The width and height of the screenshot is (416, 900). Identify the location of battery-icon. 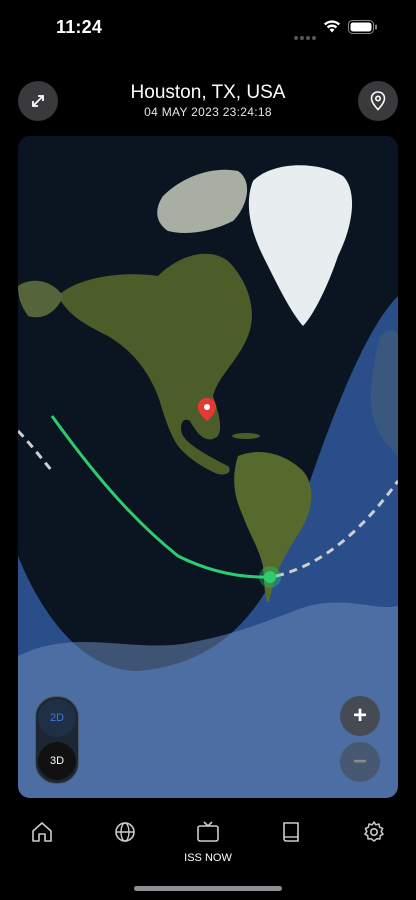
(362, 27).